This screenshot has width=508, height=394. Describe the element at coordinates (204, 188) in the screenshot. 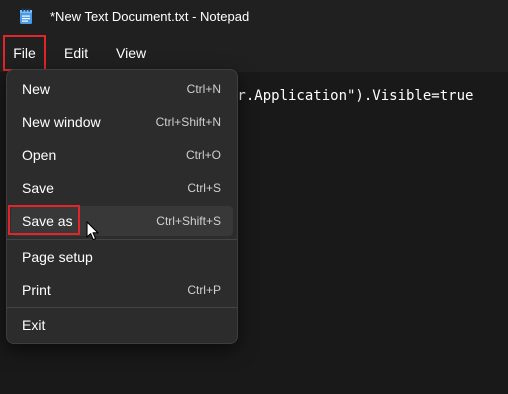

I see `menu-item-shortcut: Ctrl+S` at that location.